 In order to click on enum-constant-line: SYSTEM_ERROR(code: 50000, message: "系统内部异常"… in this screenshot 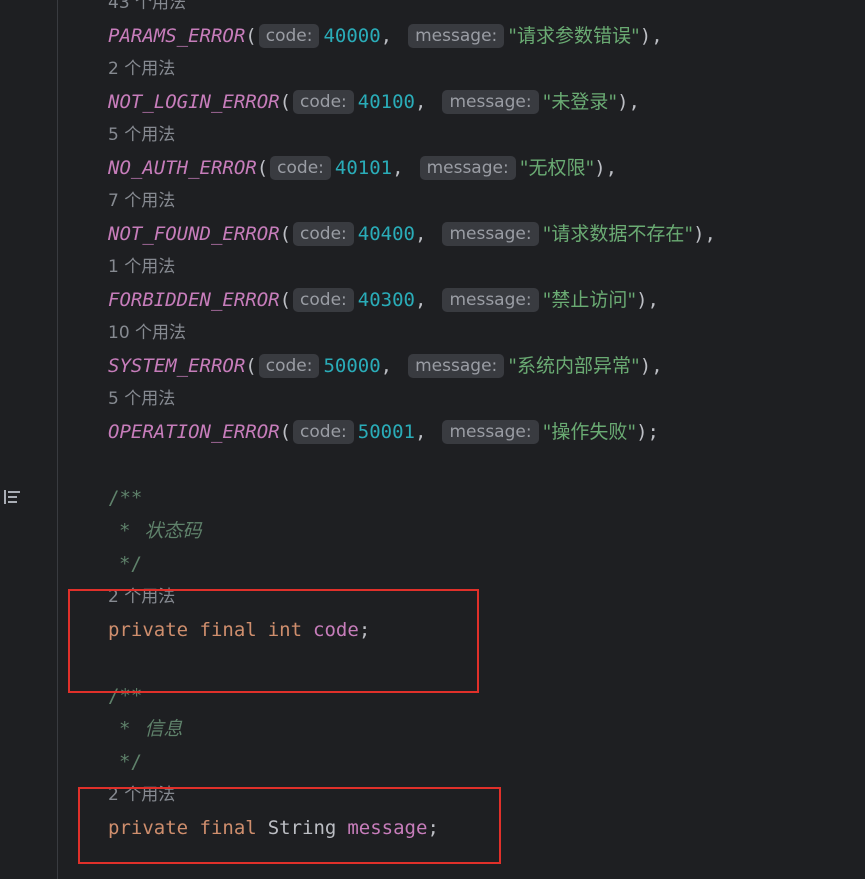, I will do `click(385, 366)`.